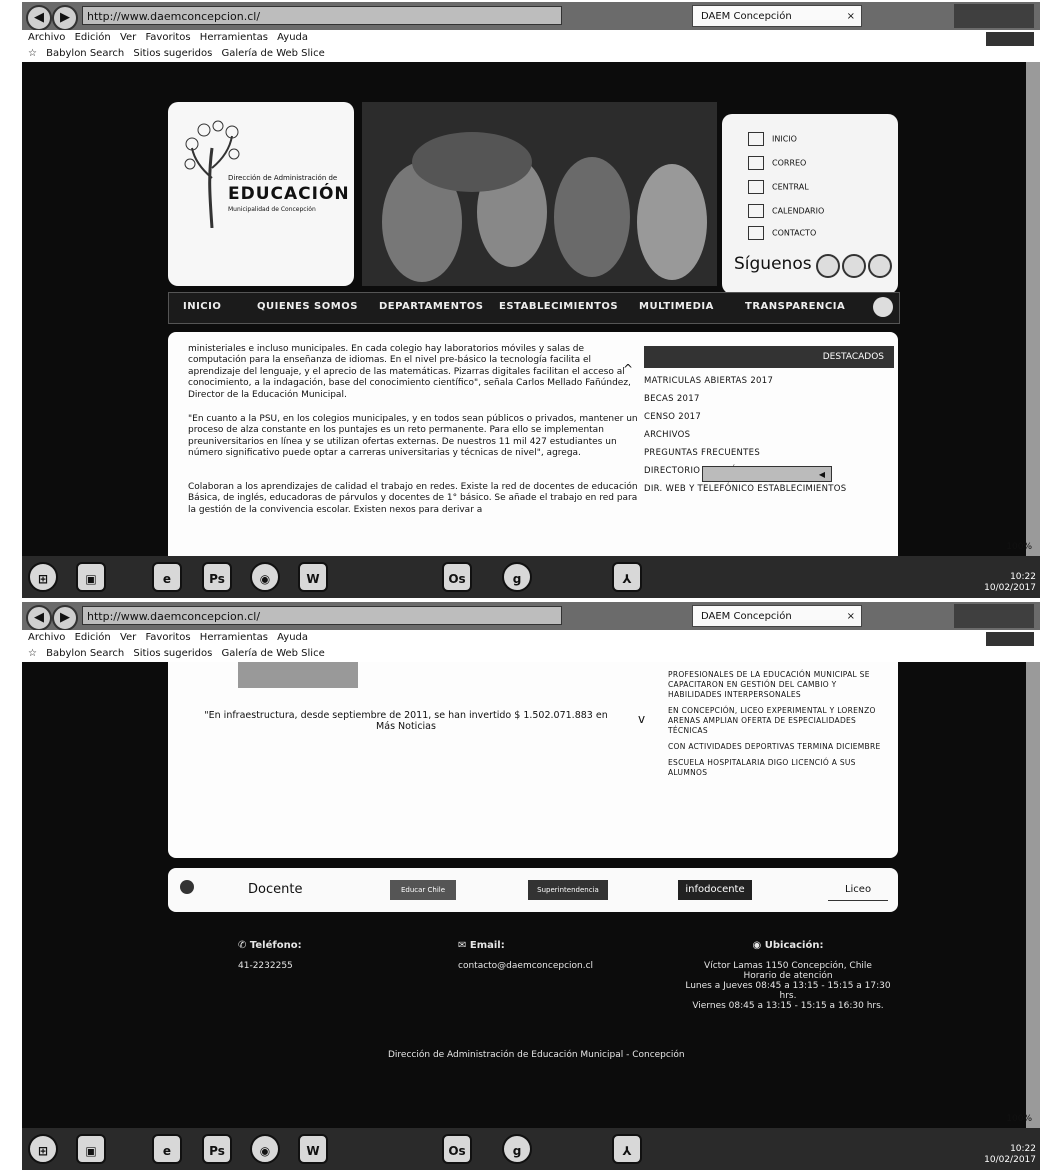 Image resolution: width=1063 pixels, height=1172 pixels. I want to click on twitter-icon, so click(854, 266).